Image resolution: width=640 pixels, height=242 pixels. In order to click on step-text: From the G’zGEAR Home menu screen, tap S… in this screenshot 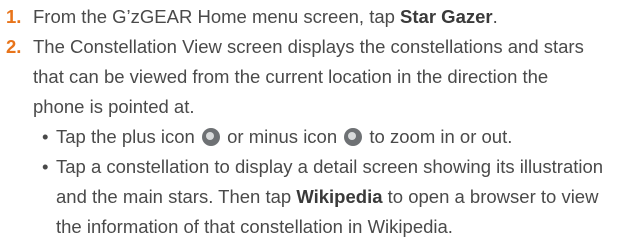, I will do `click(265, 16)`.